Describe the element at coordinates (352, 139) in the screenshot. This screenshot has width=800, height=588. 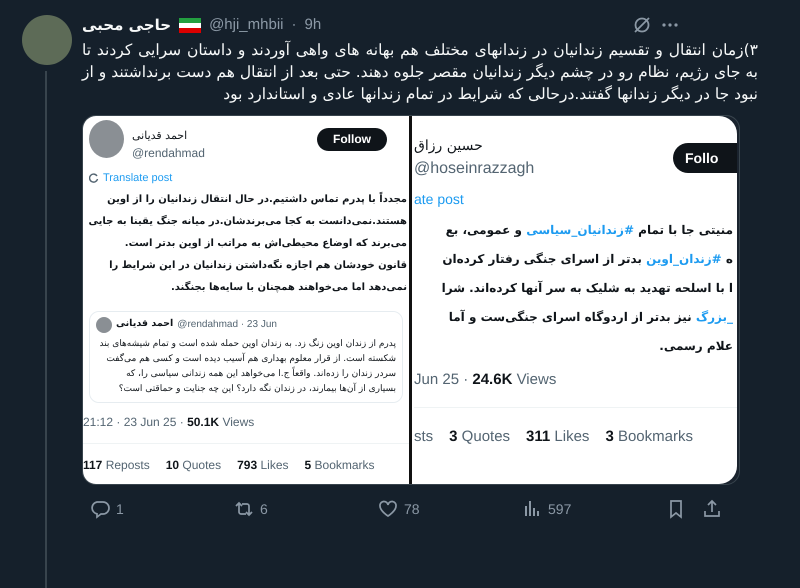
I see `follow-button: Follow` at that location.